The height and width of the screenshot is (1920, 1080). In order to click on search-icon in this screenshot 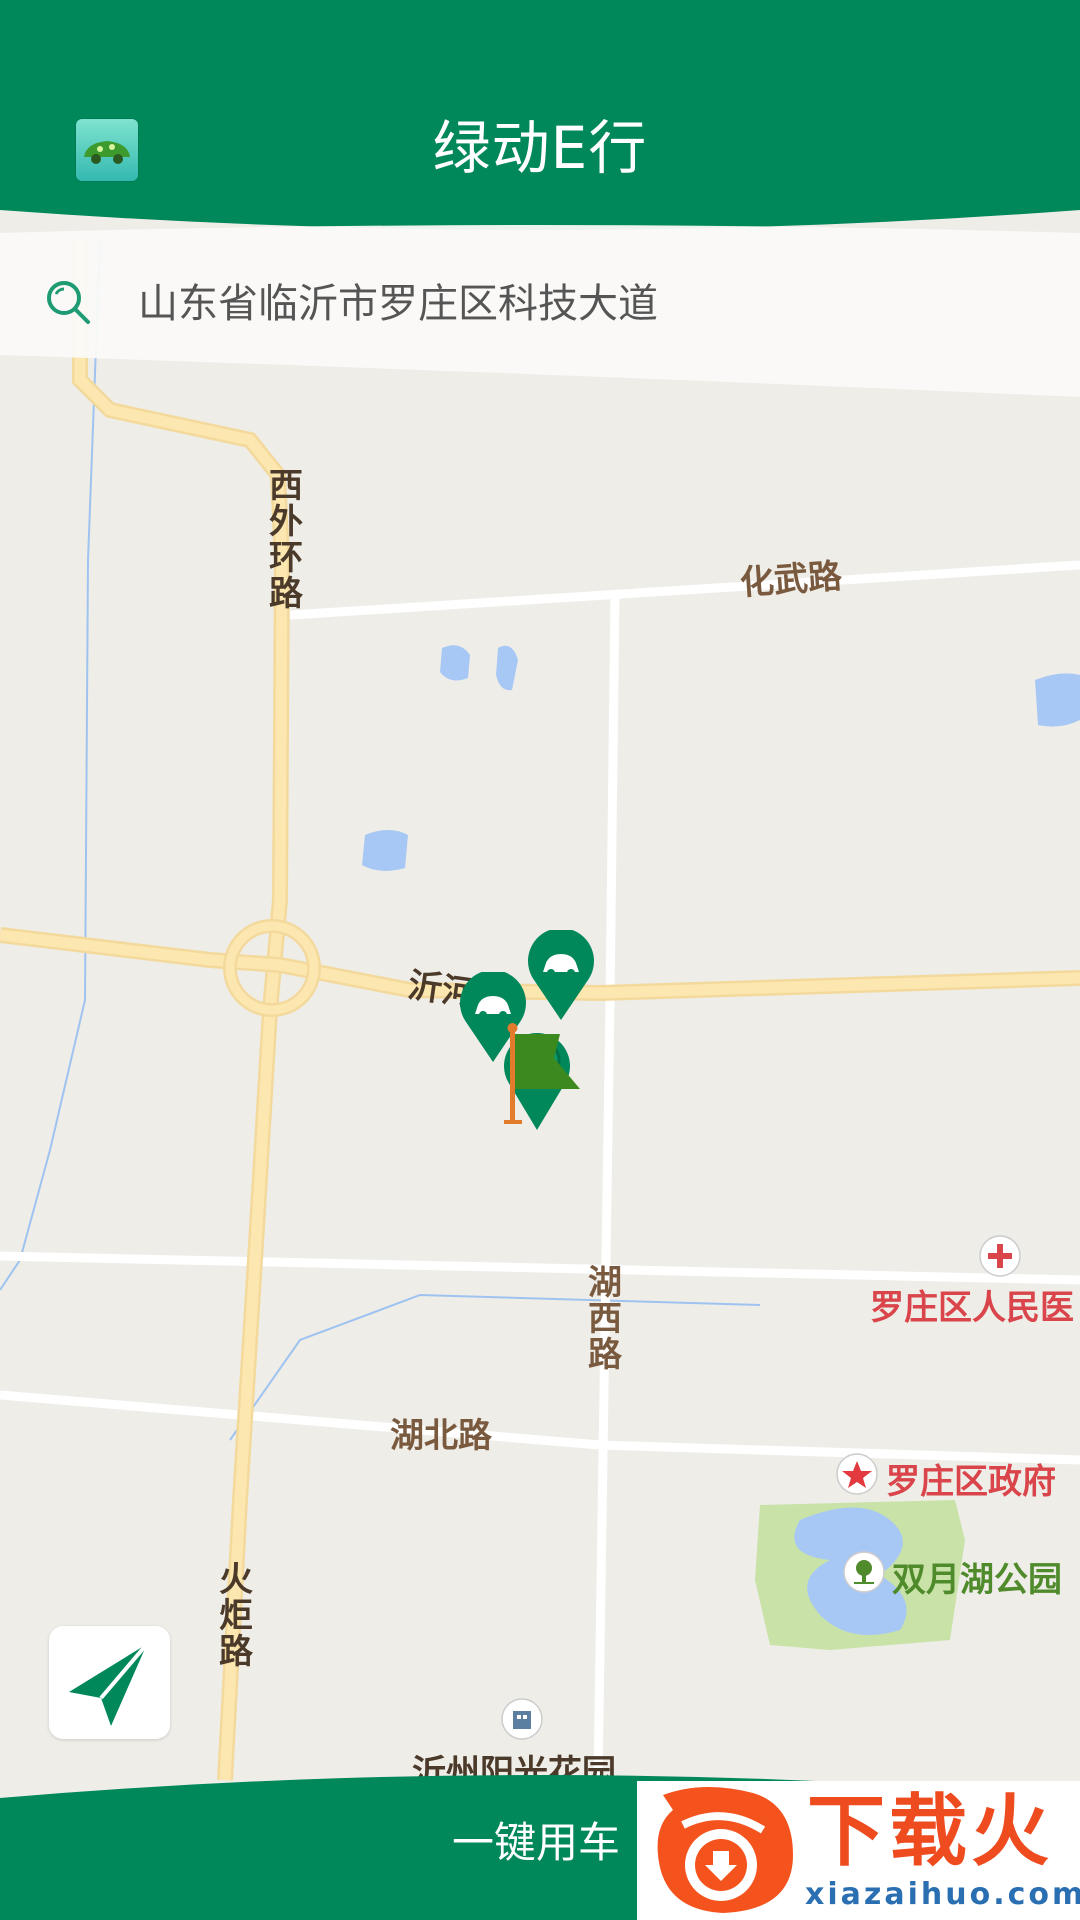, I will do `click(68, 302)`.